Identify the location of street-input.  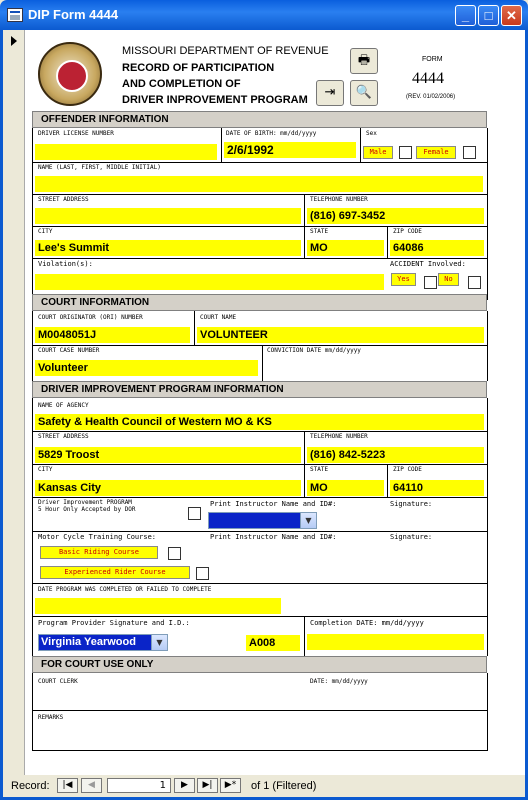
(168, 216).